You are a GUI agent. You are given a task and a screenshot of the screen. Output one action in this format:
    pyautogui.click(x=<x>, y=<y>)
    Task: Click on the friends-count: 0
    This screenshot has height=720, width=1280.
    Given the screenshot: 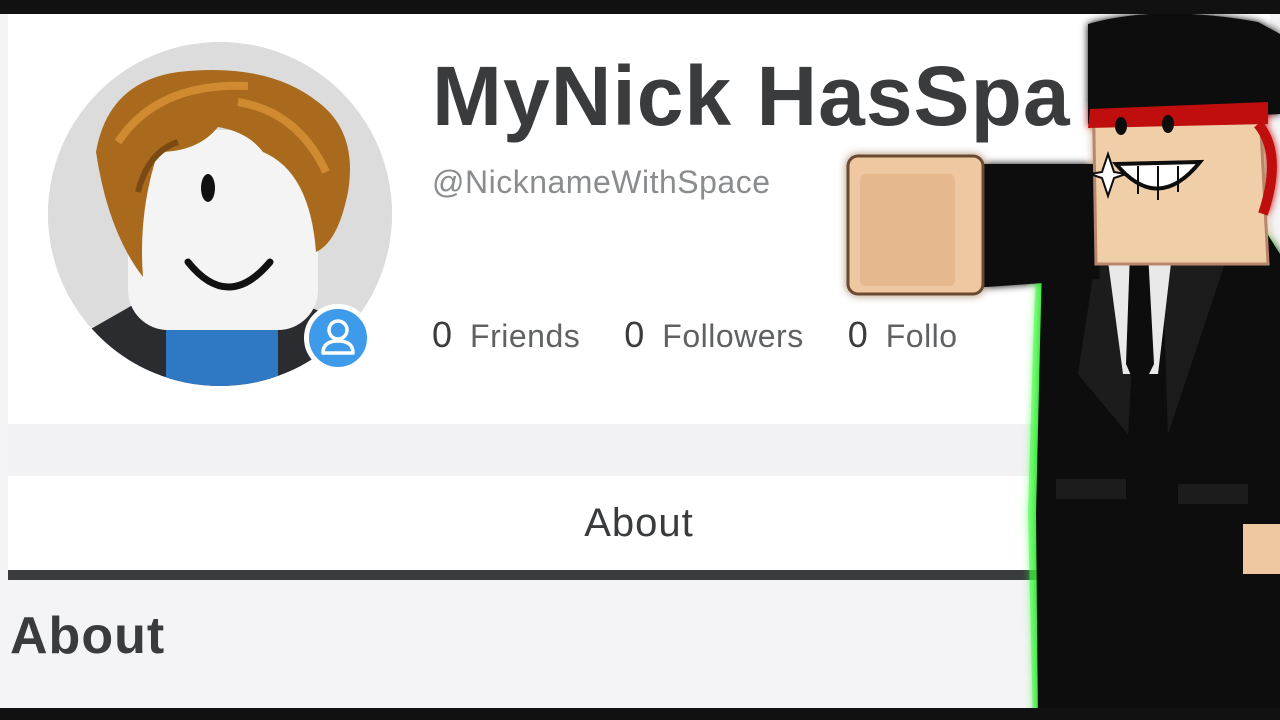 What is the action you would take?
    pyautogui.click(x=442, y=334)
    